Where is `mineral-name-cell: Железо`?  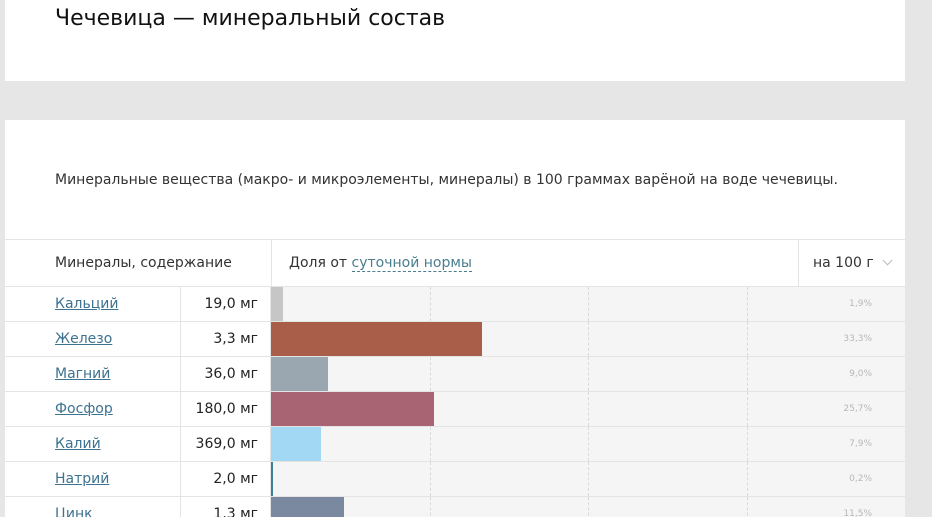
mineral-name-cell: Железо is located at coordinates (83, 339).